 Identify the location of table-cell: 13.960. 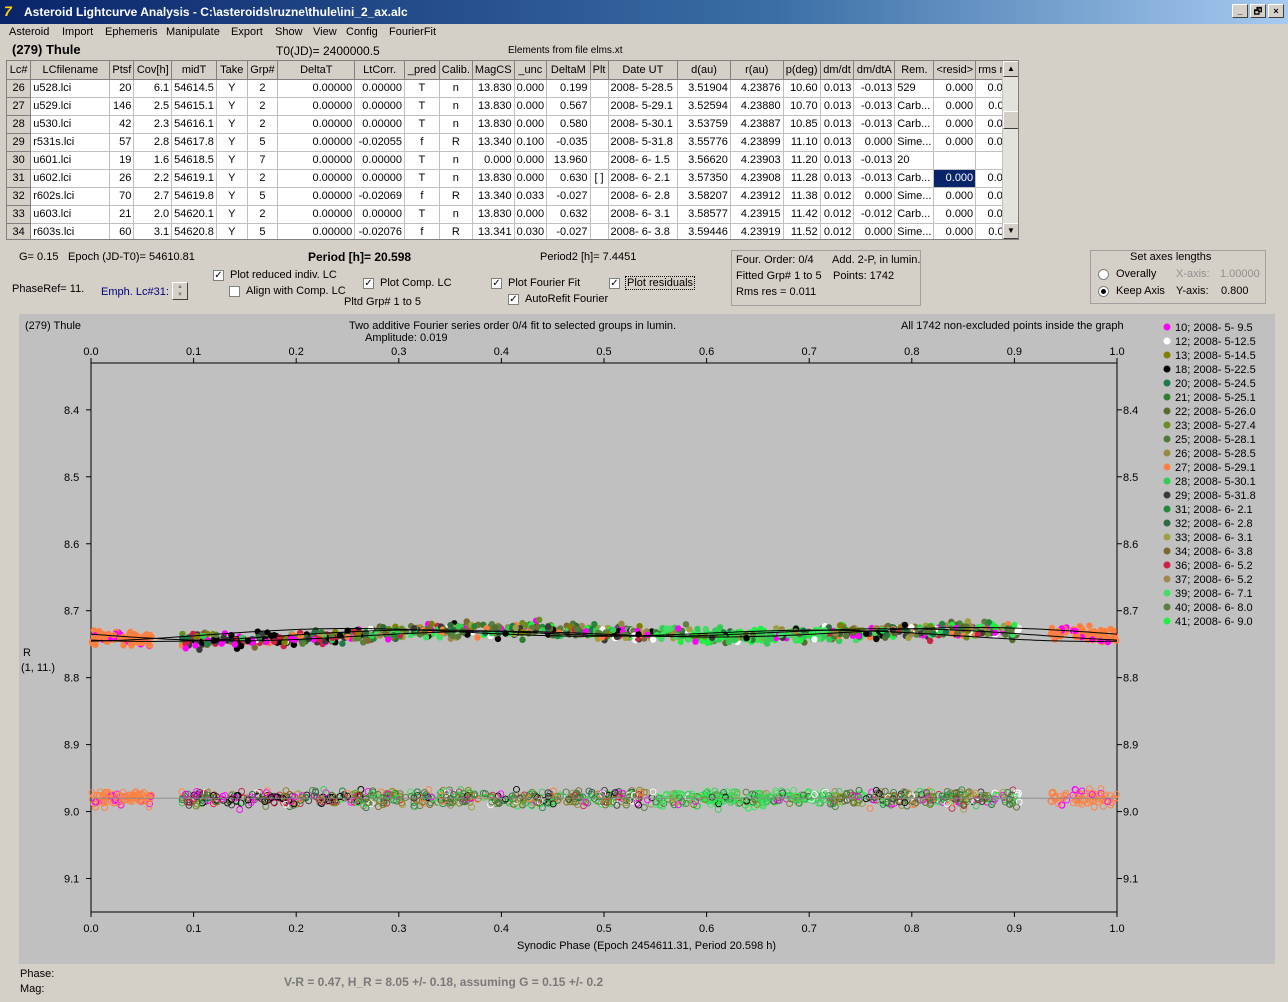
(568, 160).